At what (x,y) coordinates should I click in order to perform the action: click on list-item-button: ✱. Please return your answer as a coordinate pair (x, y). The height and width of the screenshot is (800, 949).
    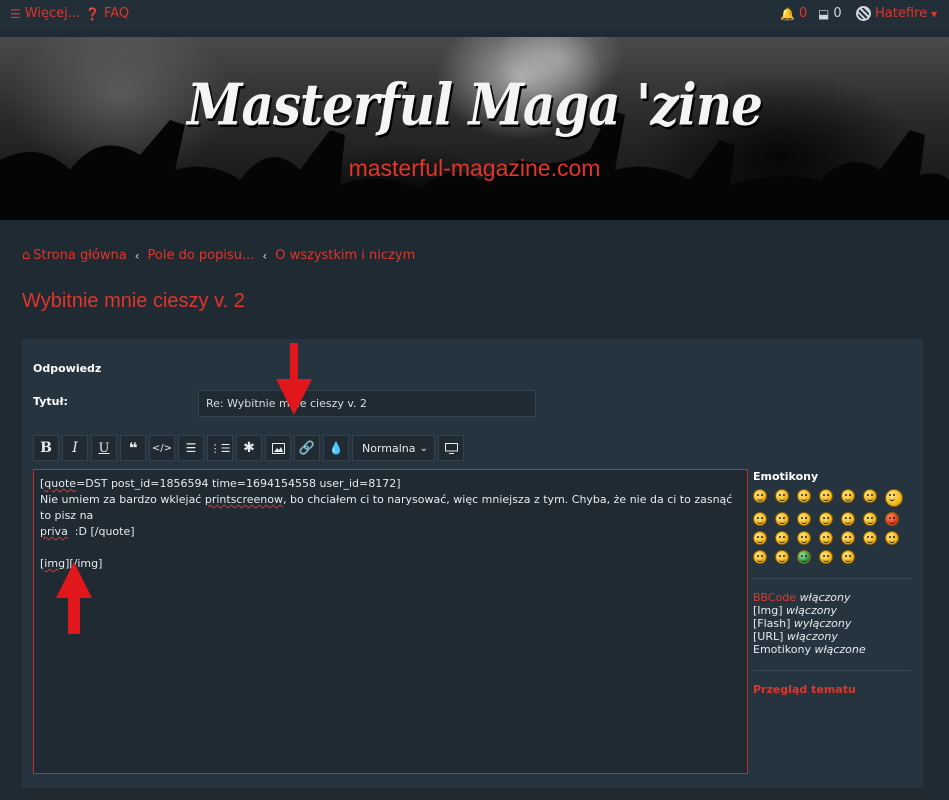
    Looking at the image, I should click on (249, 448).